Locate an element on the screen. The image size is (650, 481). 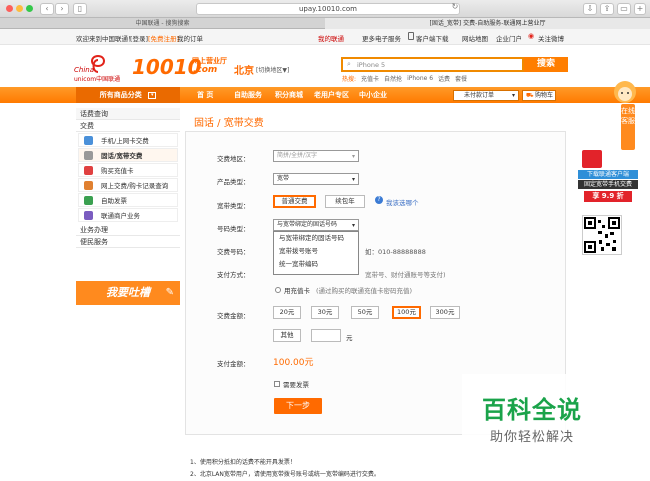
hot-search-label: 热搜: is located at coordinates (349, 79).